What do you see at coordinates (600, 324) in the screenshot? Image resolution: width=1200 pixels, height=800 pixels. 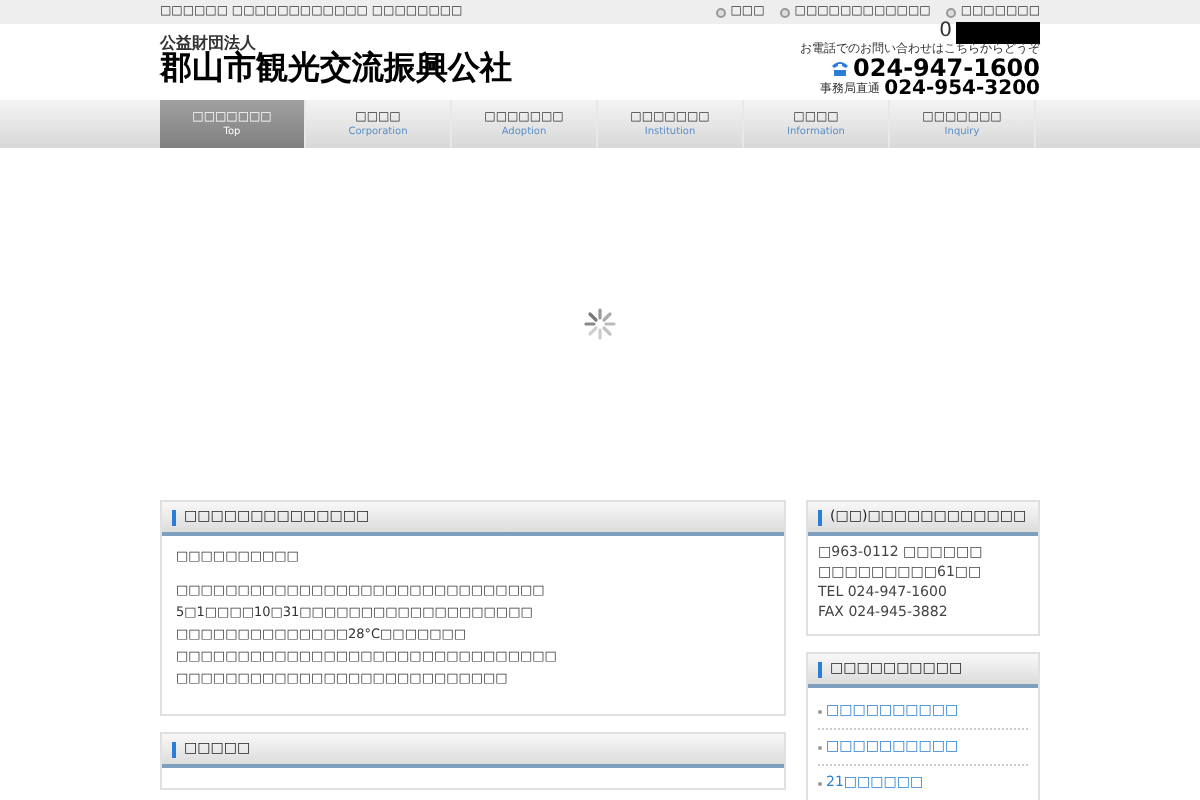 I see `loading-spinner` at bounding box center [600, 324].